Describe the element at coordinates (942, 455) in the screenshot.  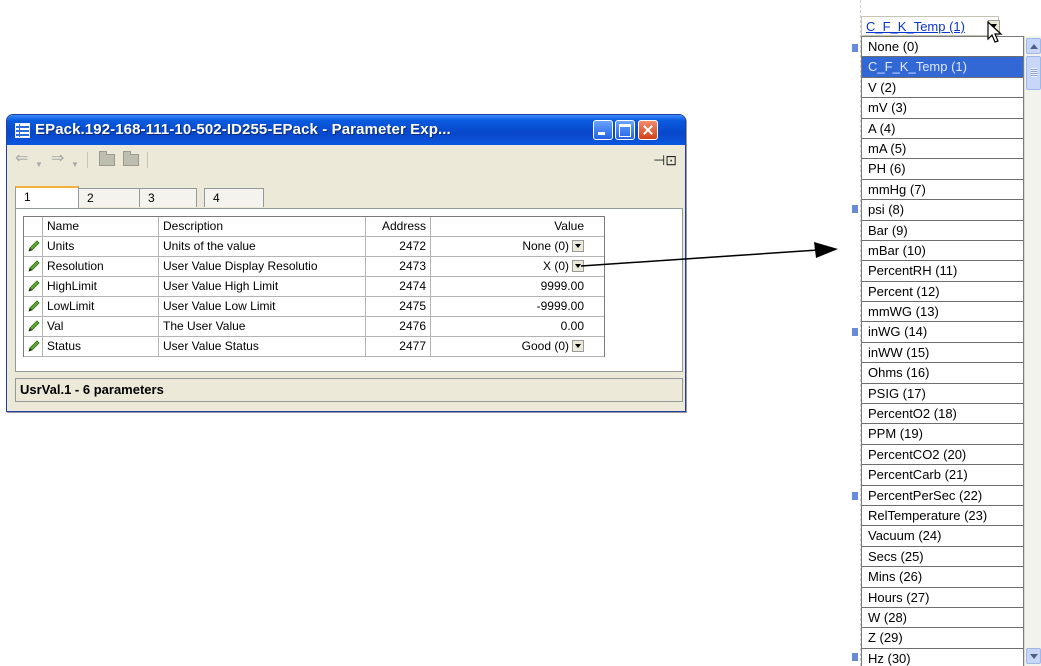
I see `dropdown-option: PercentCO2 (20)` at that location.